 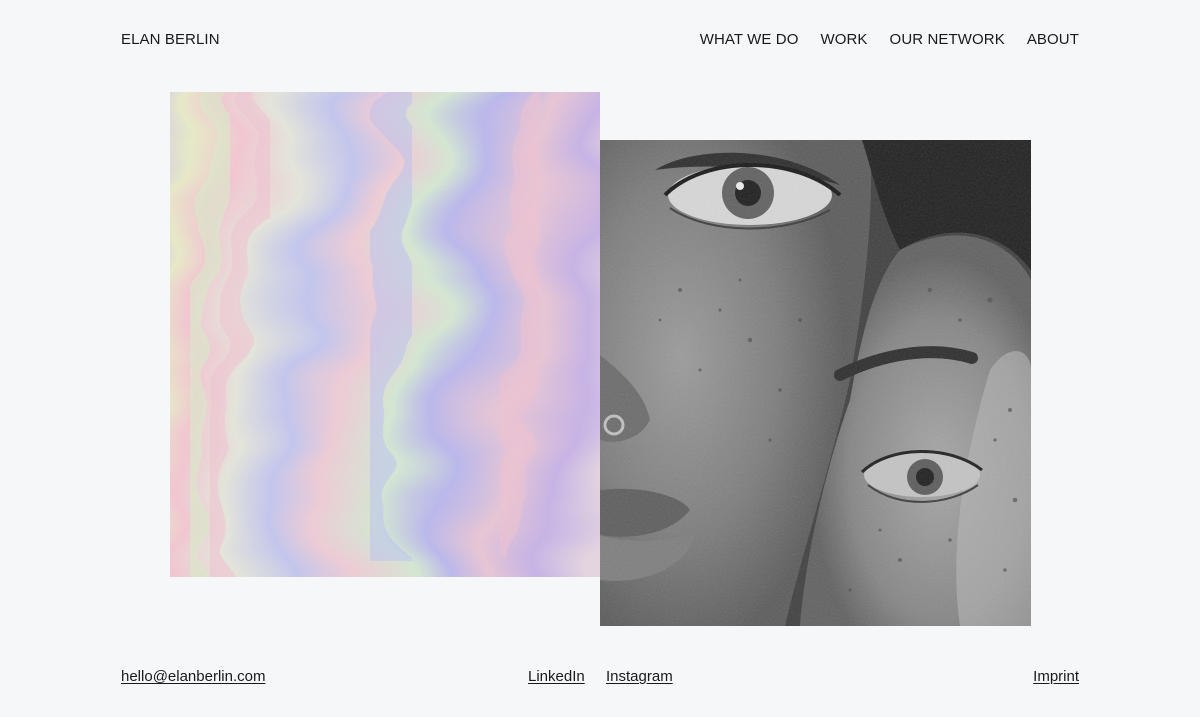 What do you see at coordinates (193, 677) in the screenshot?
I see `email-link: hello@elanberlin.com` at bounding box center [193, 677].